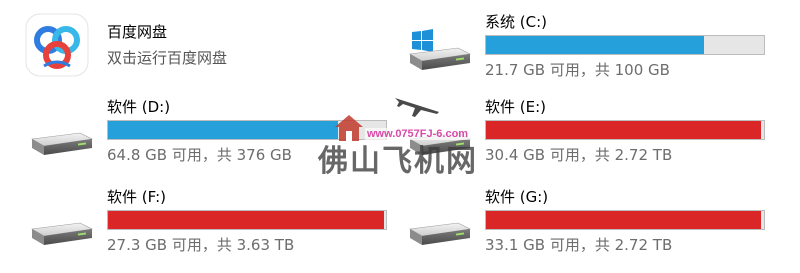 The width and height of the screenshot is (800, 273). I want to click on app-subtitle: 双击运行百度网盘, so click(167, 58).